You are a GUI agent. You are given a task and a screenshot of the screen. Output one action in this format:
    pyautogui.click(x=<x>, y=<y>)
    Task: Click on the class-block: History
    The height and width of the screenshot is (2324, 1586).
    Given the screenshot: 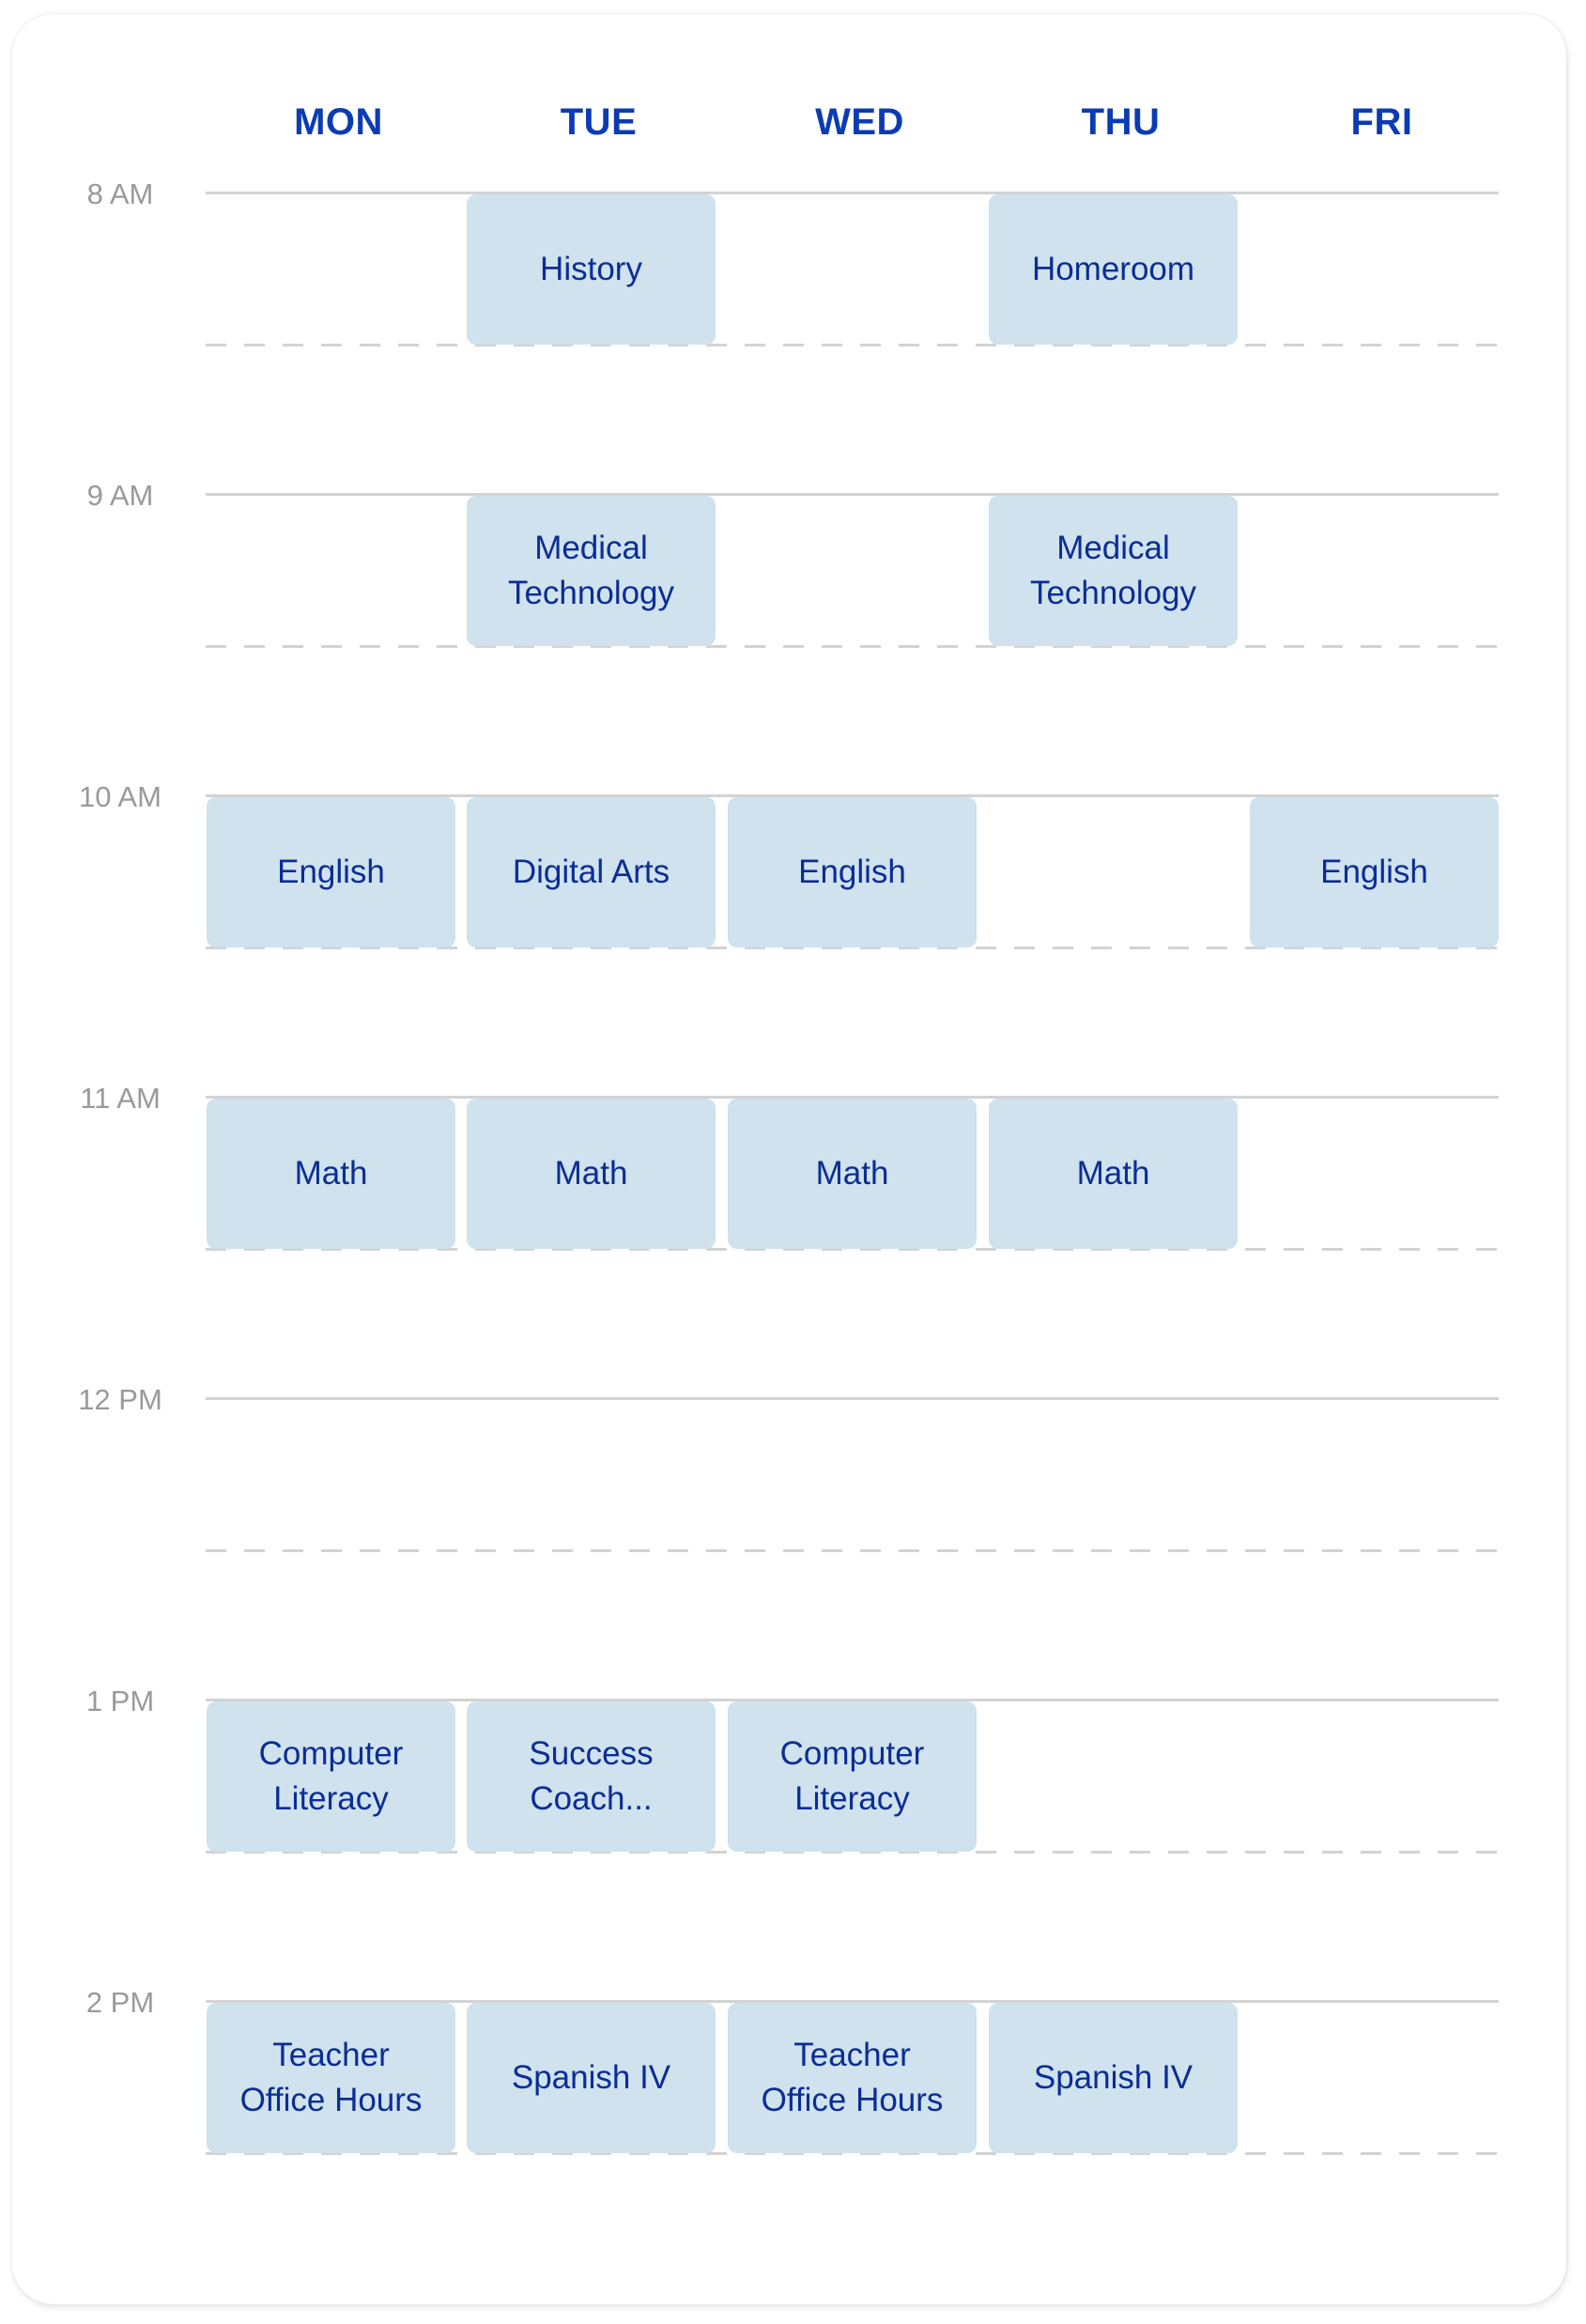 What is the action you would take?
    pyautogui.click(x=591, y=269)
    